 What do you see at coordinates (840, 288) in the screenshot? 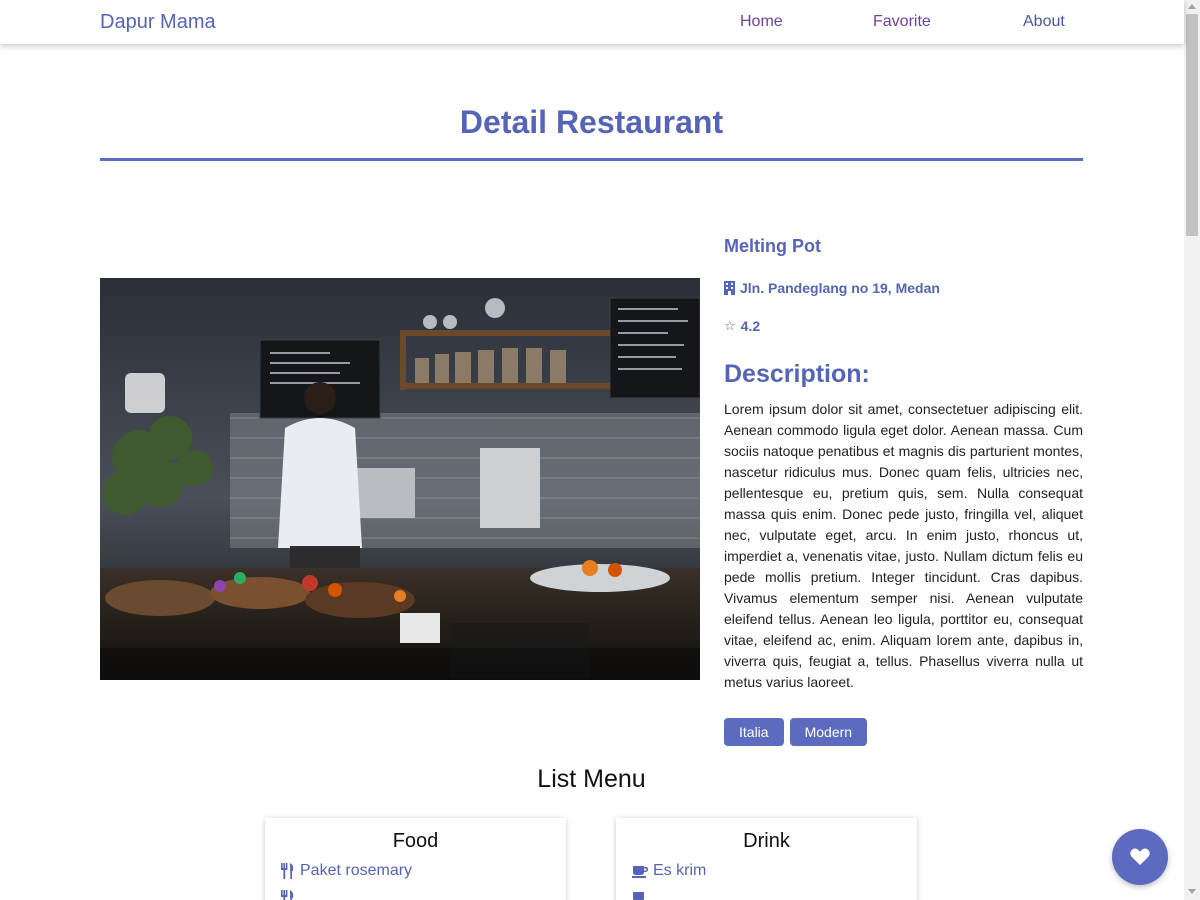
I see `address-text: Jln. Pandeglang no 19, Medan` at bounding box center [840, 288].